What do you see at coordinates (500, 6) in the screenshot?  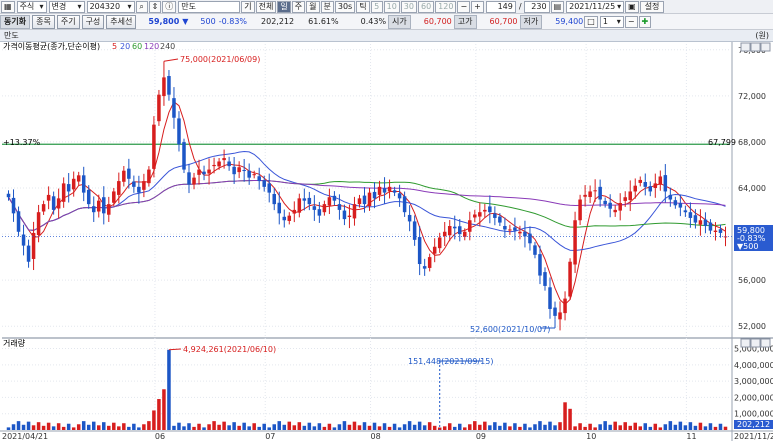 I see `display-count-input: 149` at bounding box center [500, 6].